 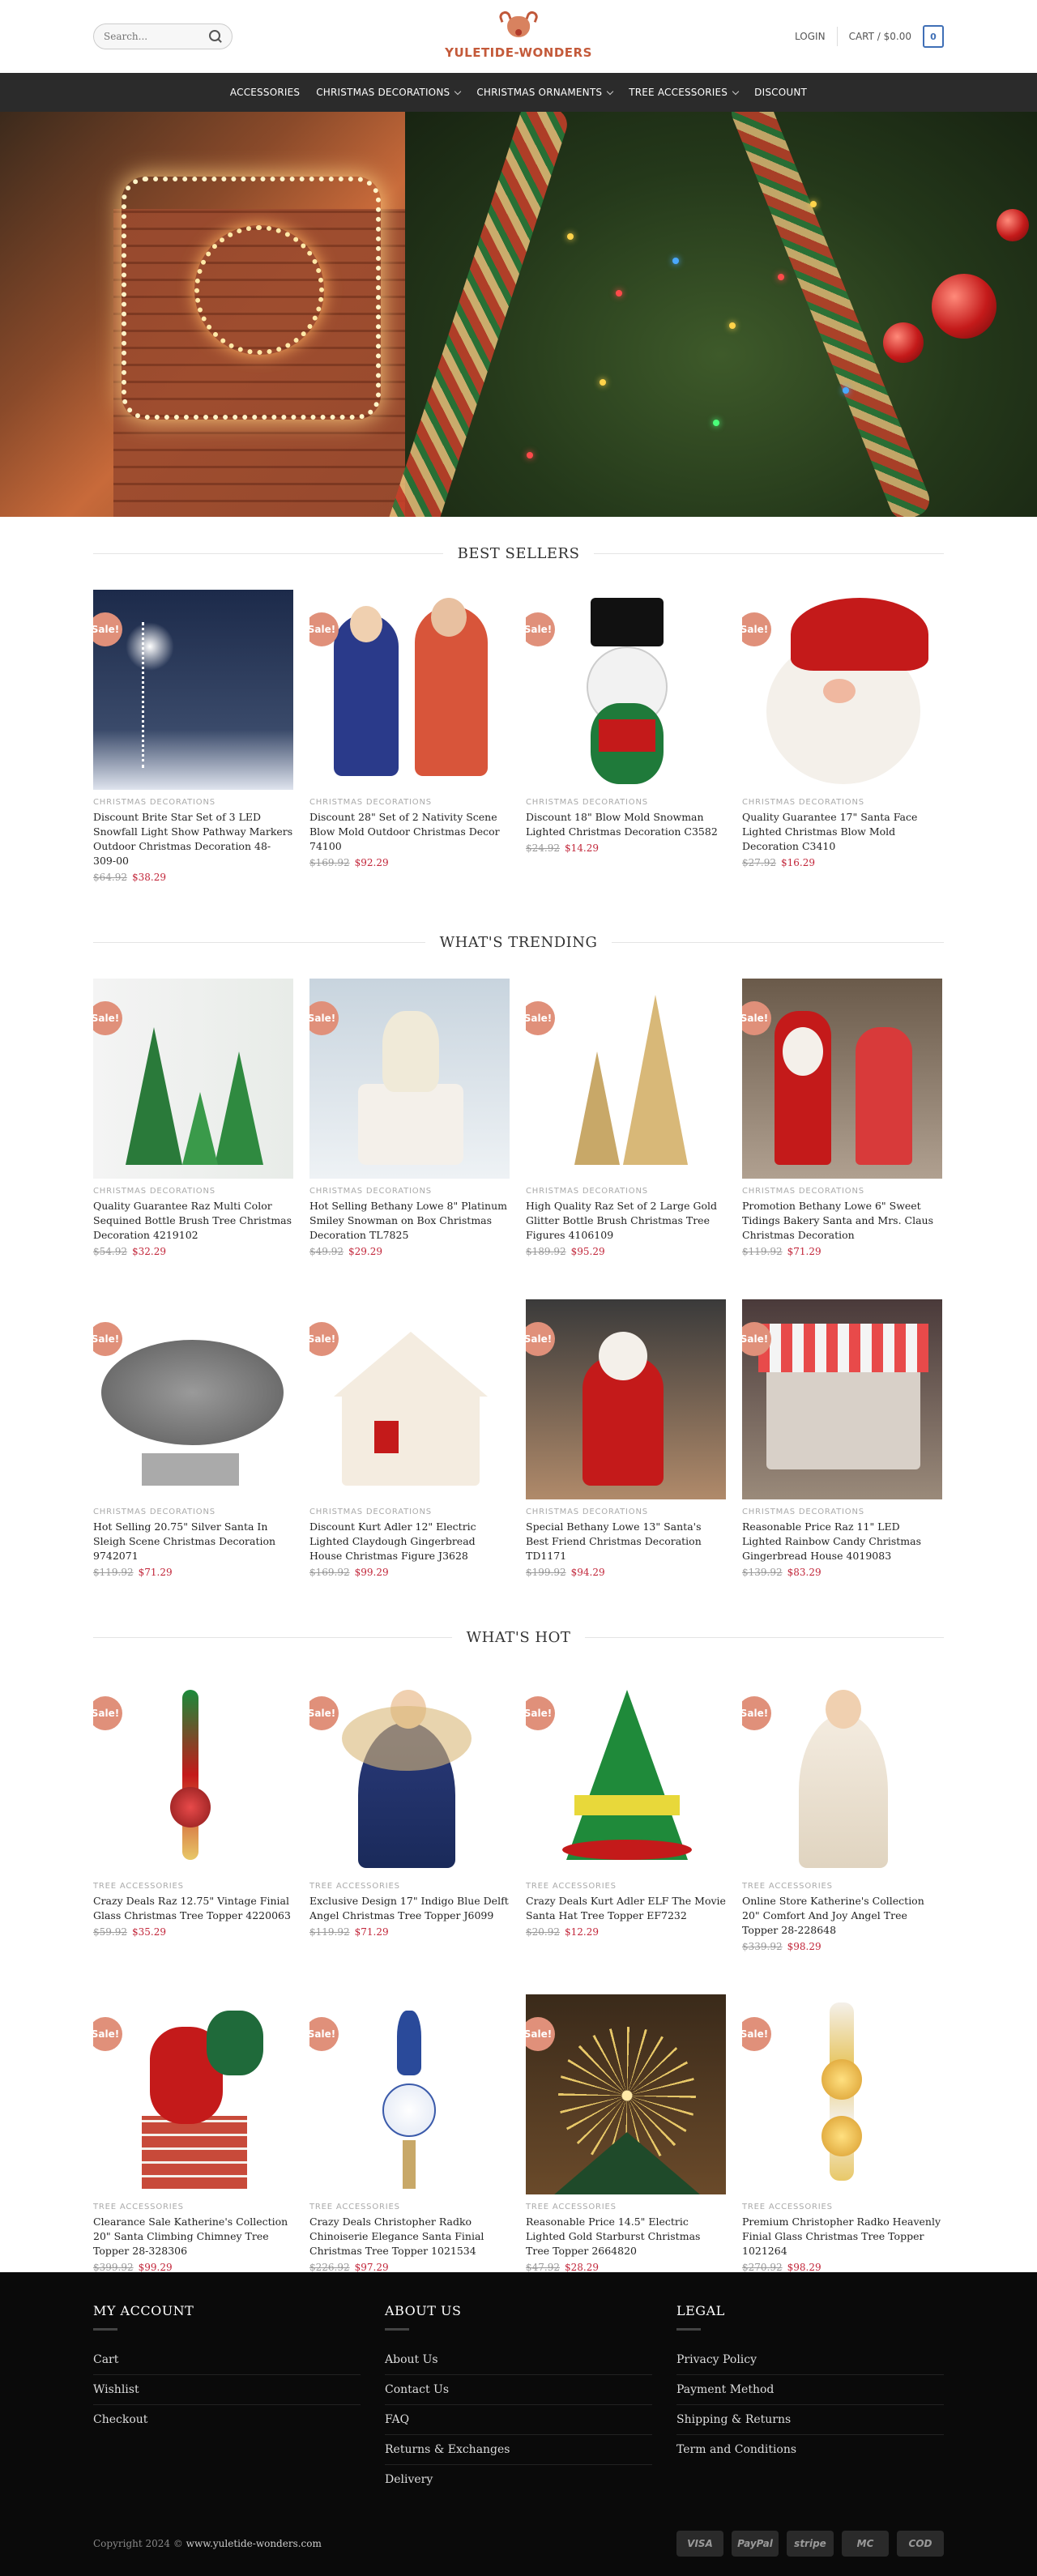 I want to click on footer-link: Payment Method, so click(x=810, y=2390).